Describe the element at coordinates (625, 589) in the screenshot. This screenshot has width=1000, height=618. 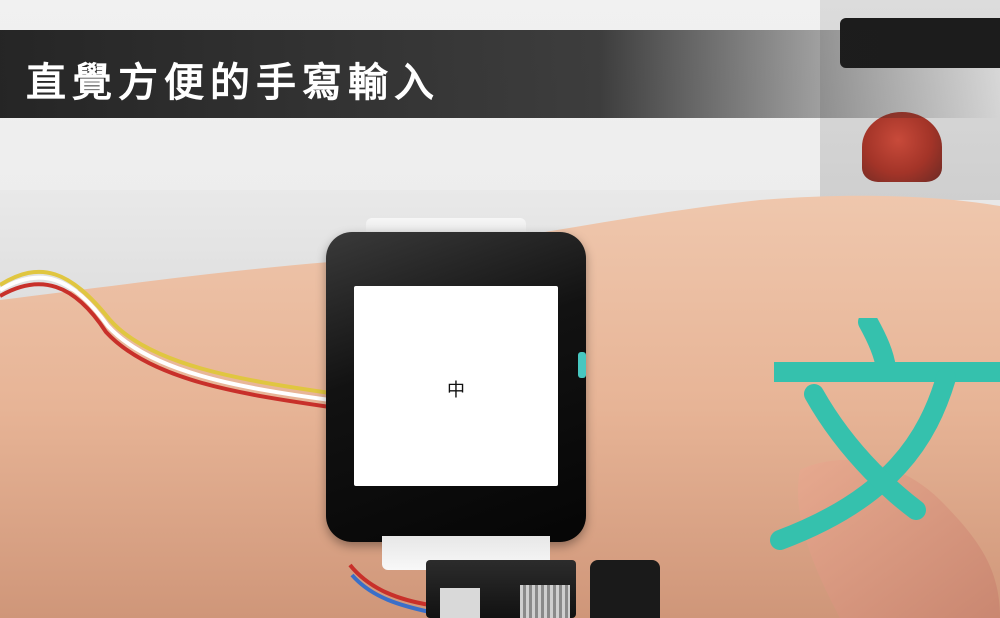
I see `board-clip` at that location.